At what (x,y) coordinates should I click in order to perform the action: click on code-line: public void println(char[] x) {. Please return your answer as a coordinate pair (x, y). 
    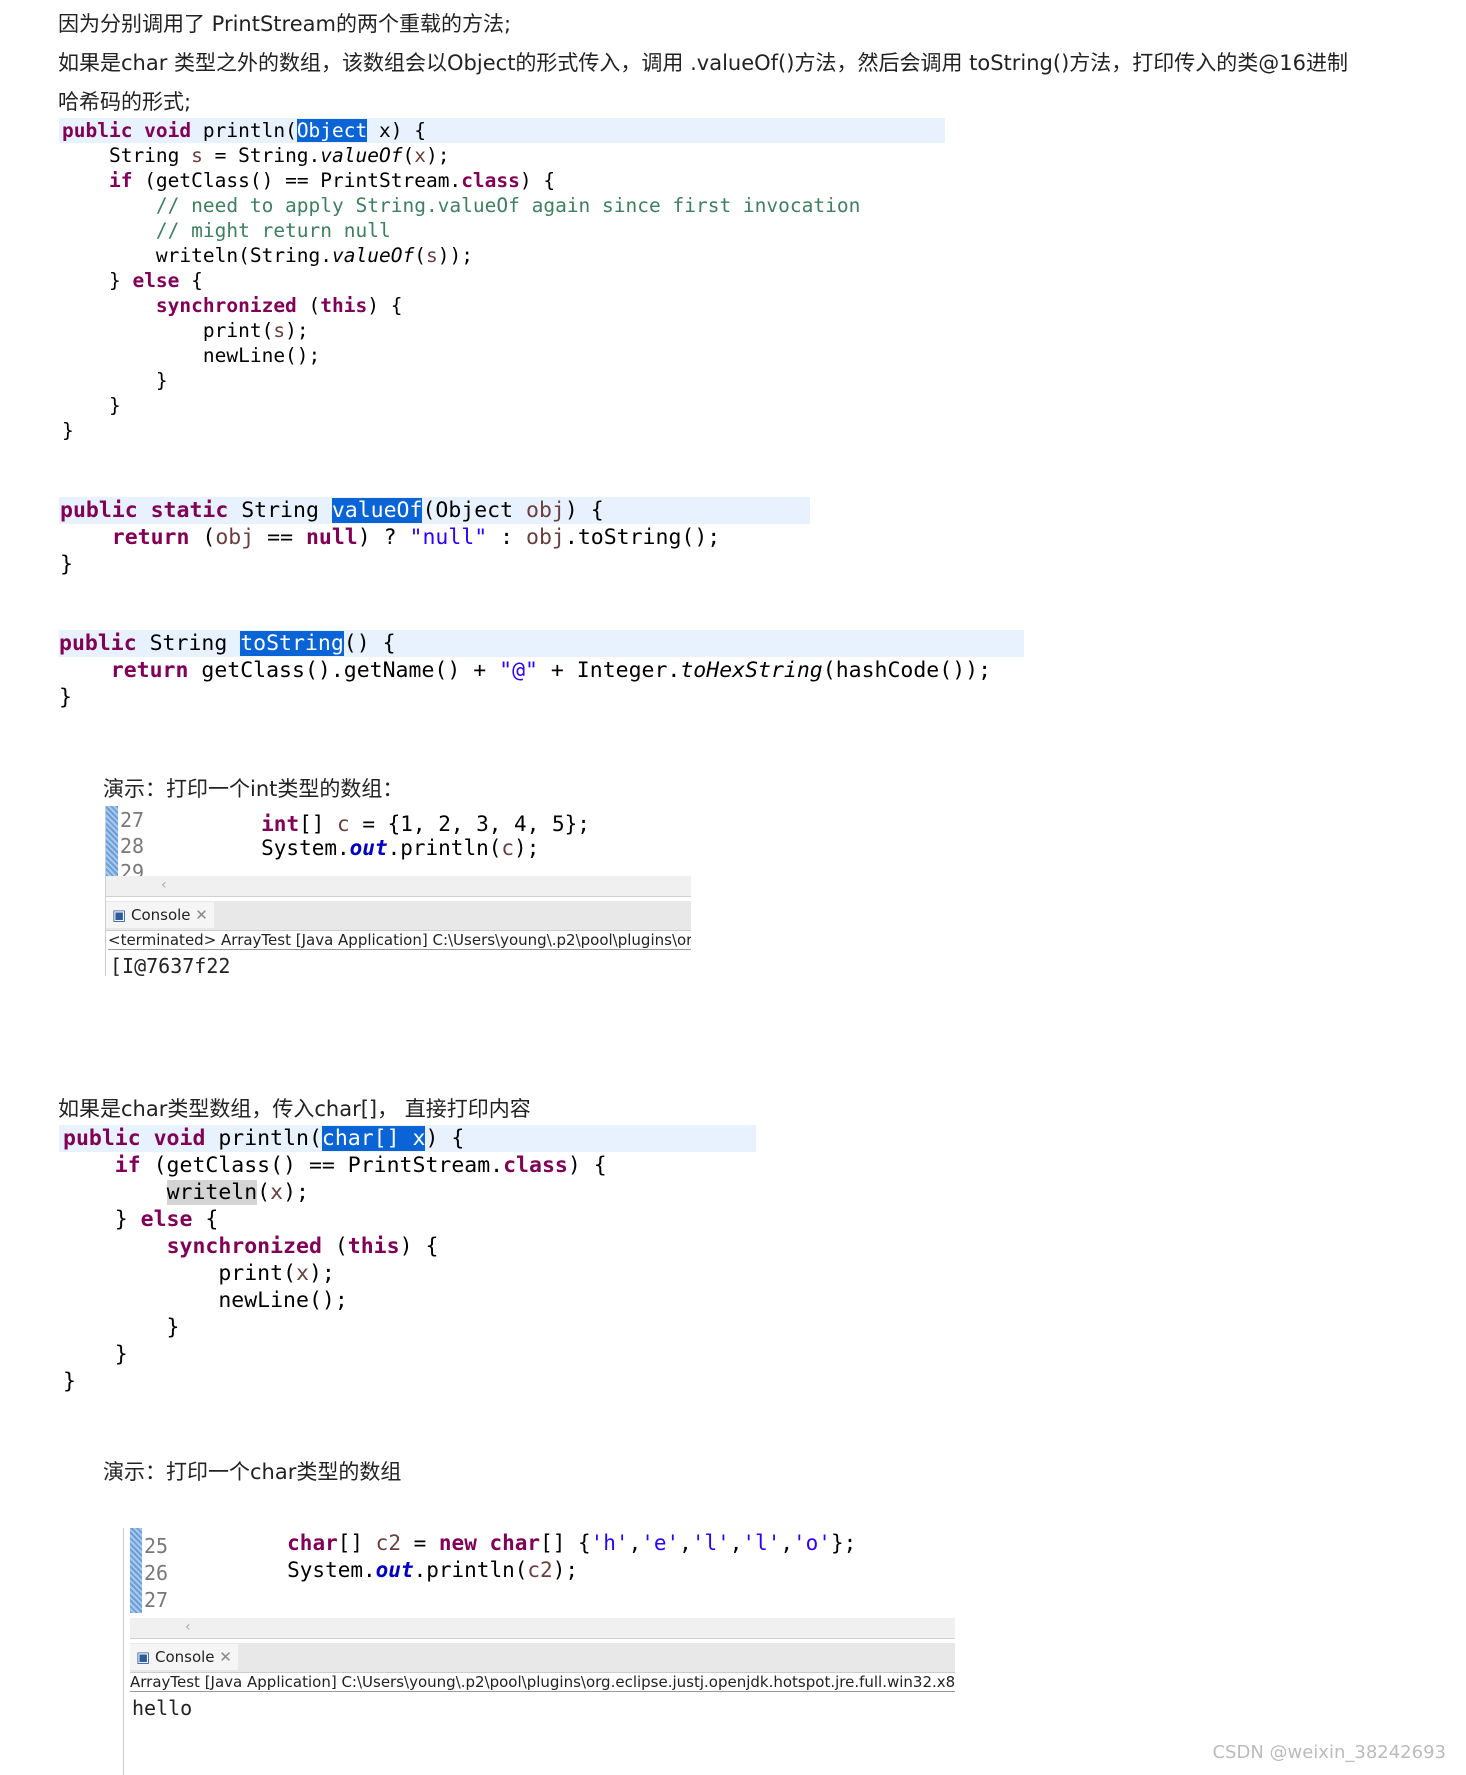
    Looking at the image, I should click on (335, 1138).